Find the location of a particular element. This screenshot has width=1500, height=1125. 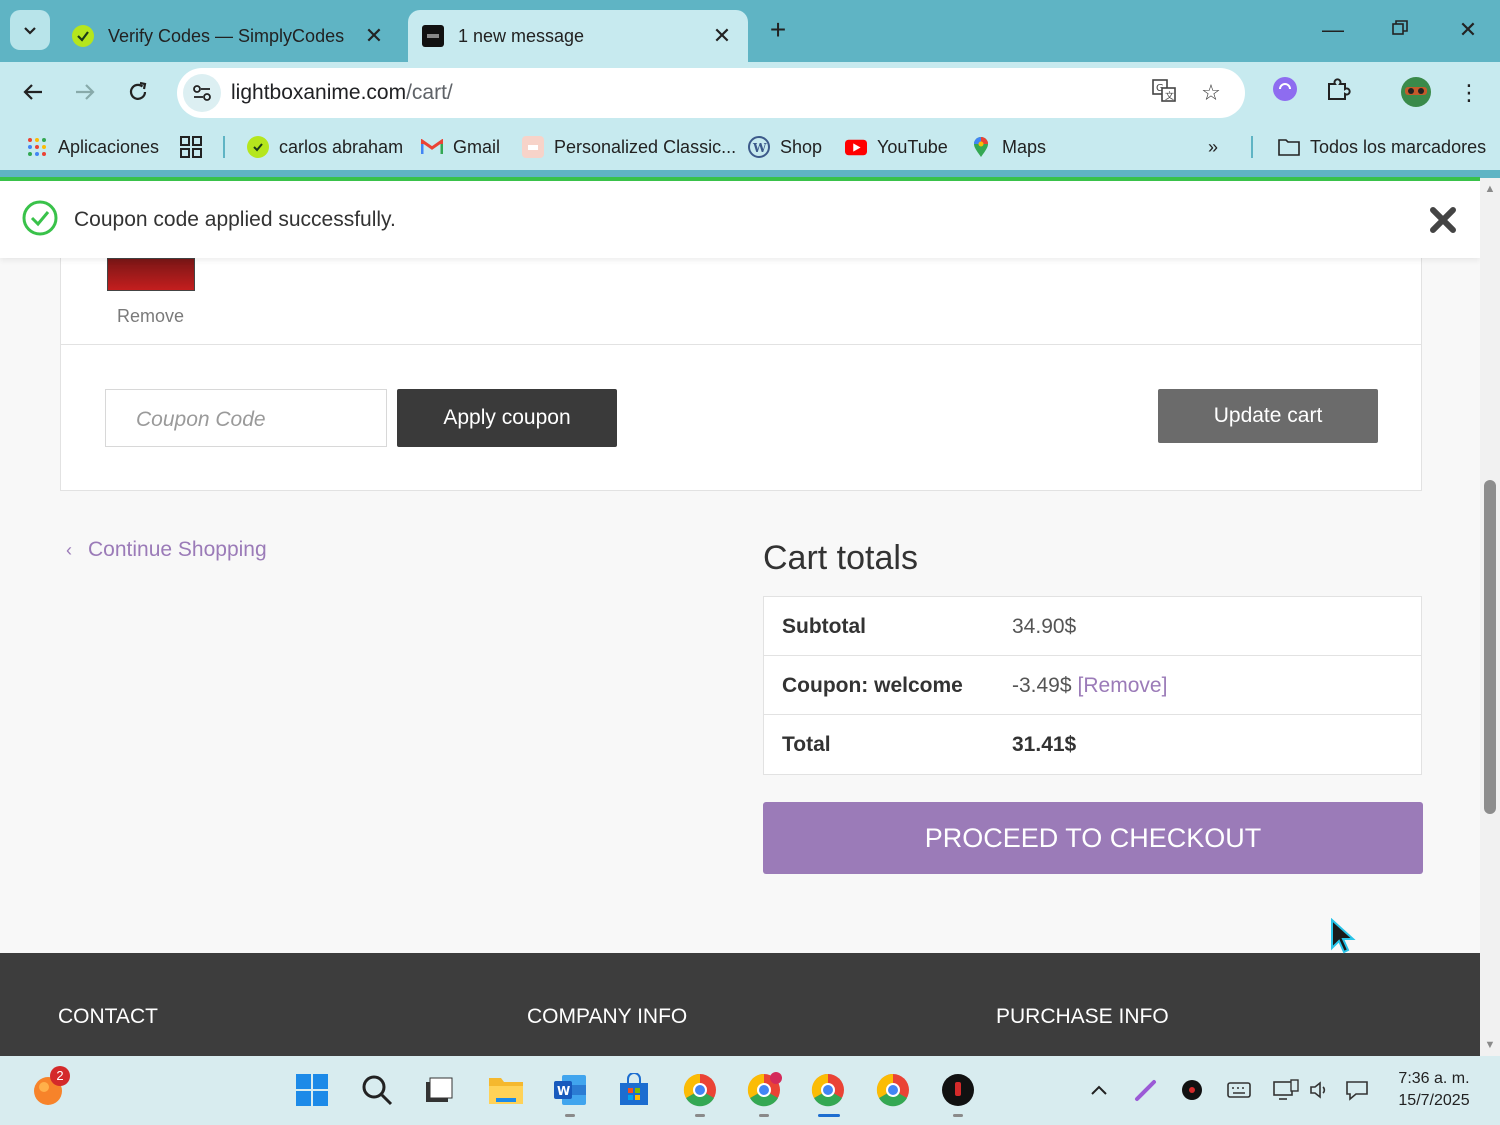

volume-icon is located at coordinates (1320, 1090).